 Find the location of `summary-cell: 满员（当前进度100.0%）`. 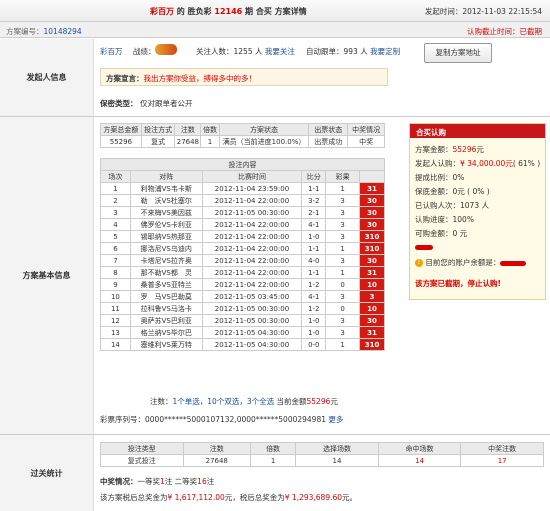

summary-cell: 满员（当前进度100.0%） is located at coordinates (264, 141).